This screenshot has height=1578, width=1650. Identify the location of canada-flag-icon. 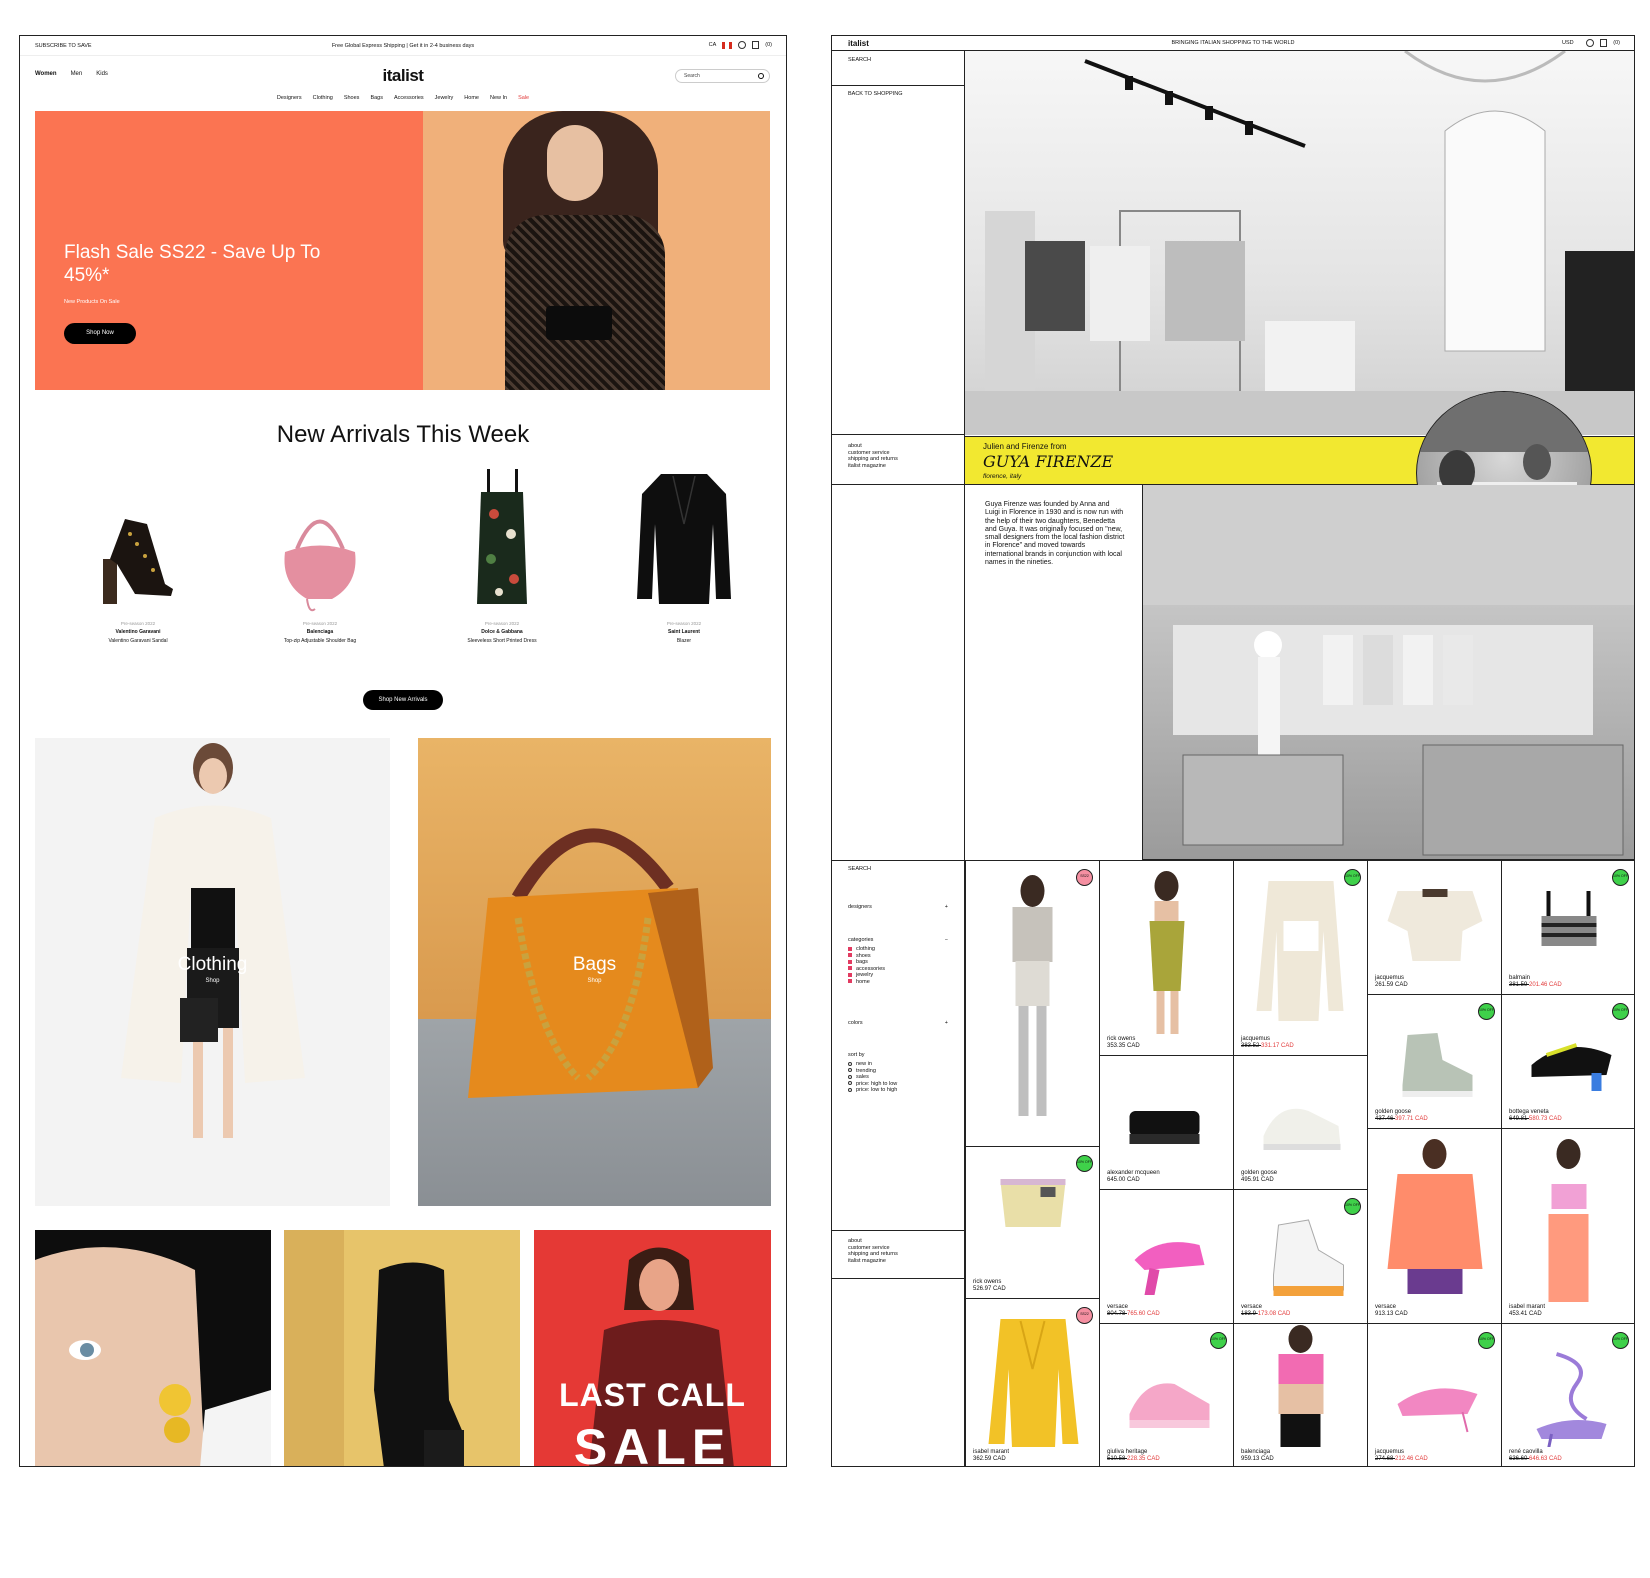
(727, 45).